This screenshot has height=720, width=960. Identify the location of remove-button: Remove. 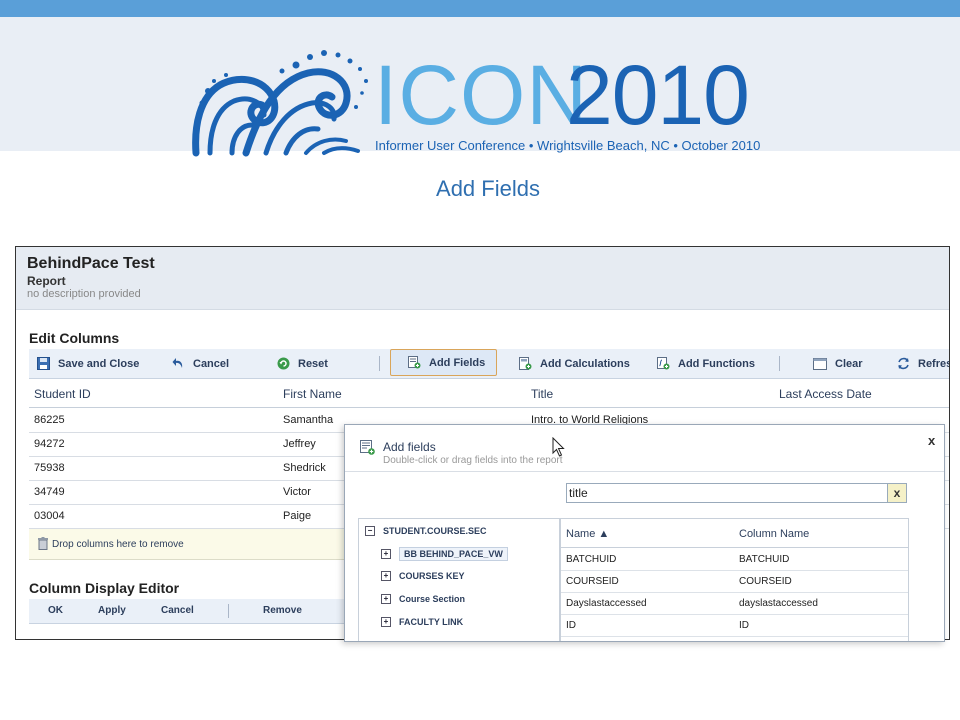
(282, 610).